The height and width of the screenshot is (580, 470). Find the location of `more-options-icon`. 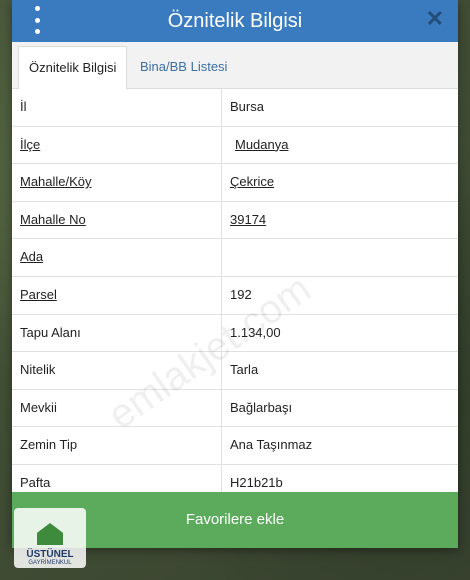

more-options-icon is located at coordinates (37, 20).